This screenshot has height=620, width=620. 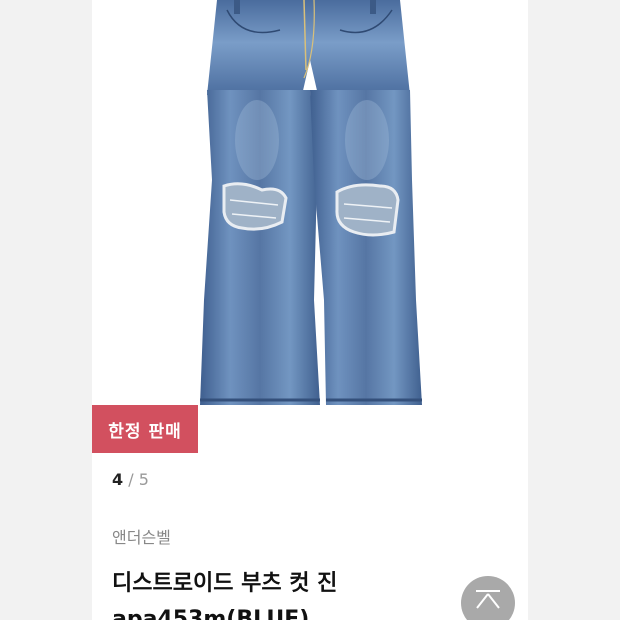 I want to click on image-pager: 4 / 5, so click(x=130, y=479).